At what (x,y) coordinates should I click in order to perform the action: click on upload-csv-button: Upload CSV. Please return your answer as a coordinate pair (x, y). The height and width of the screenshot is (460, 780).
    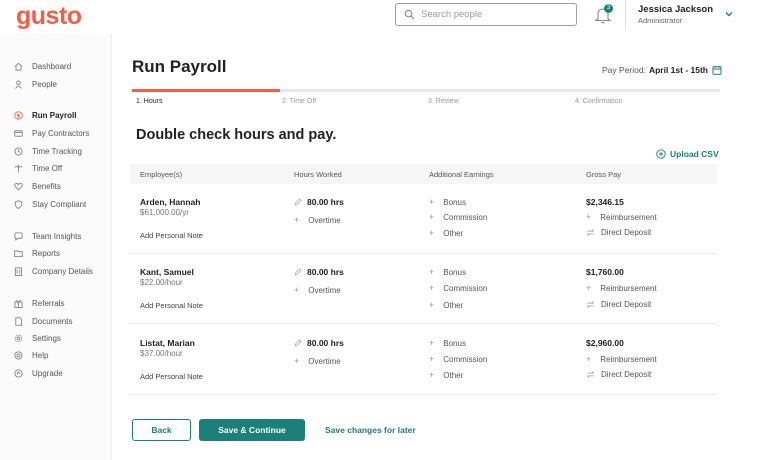
    Looking at the image, I should click on (687, 154).